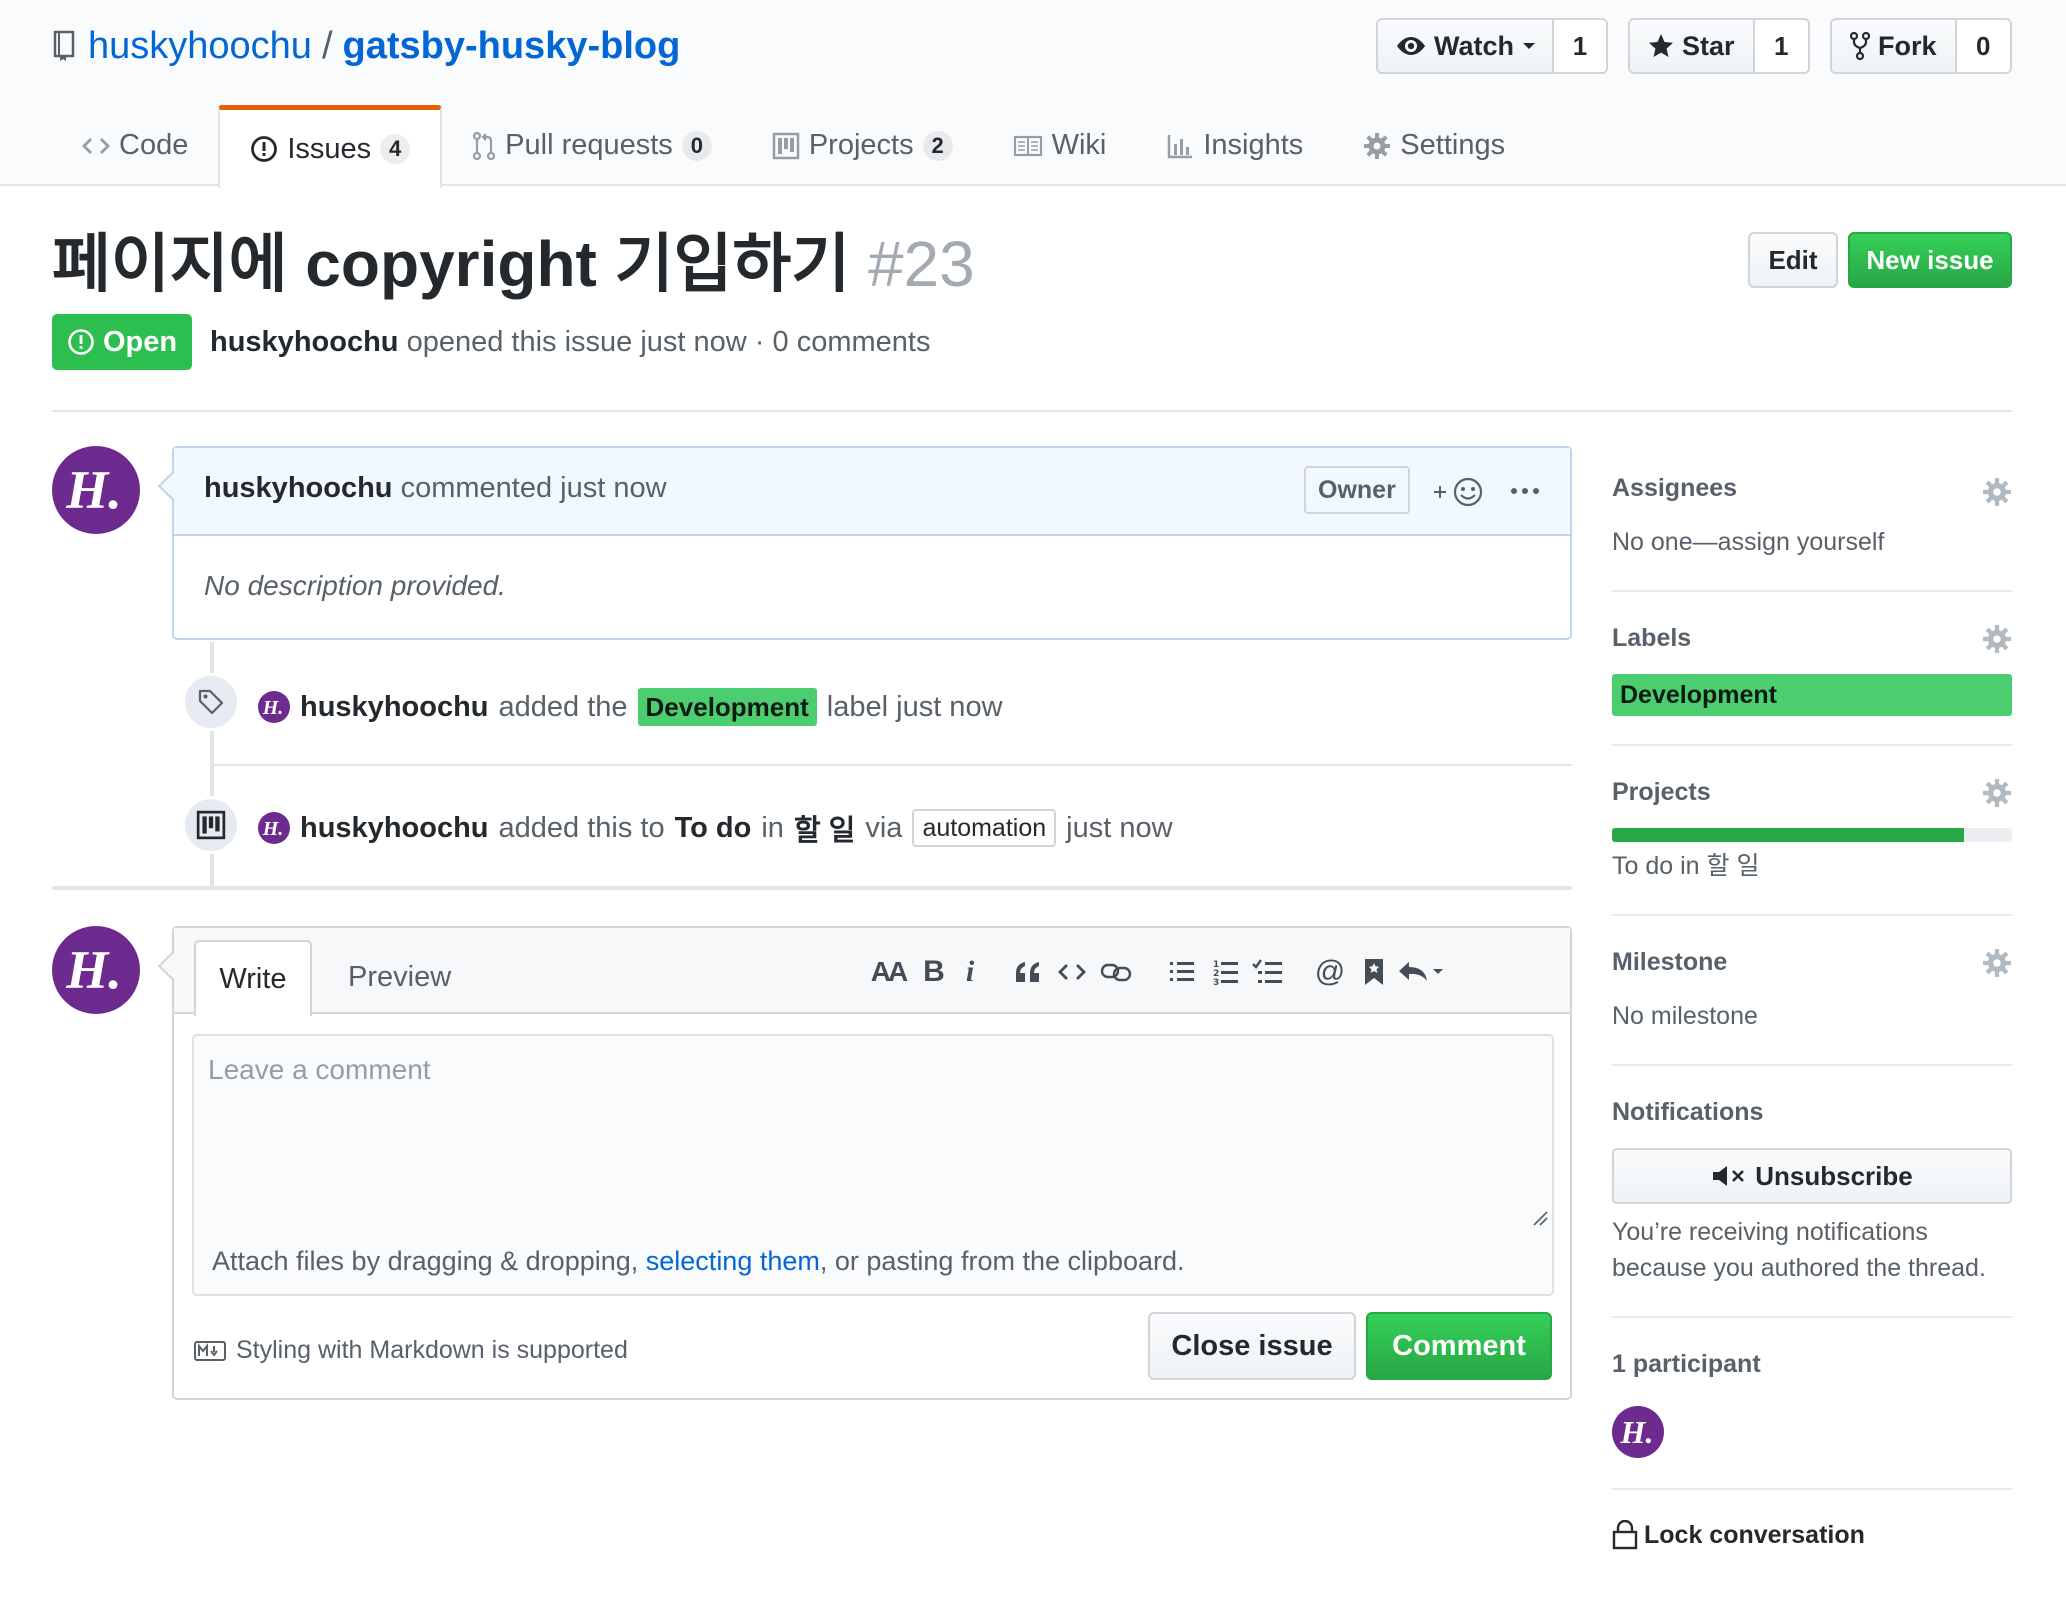  I want to click on kebab-horizontal-icon, so click(1525, 491).